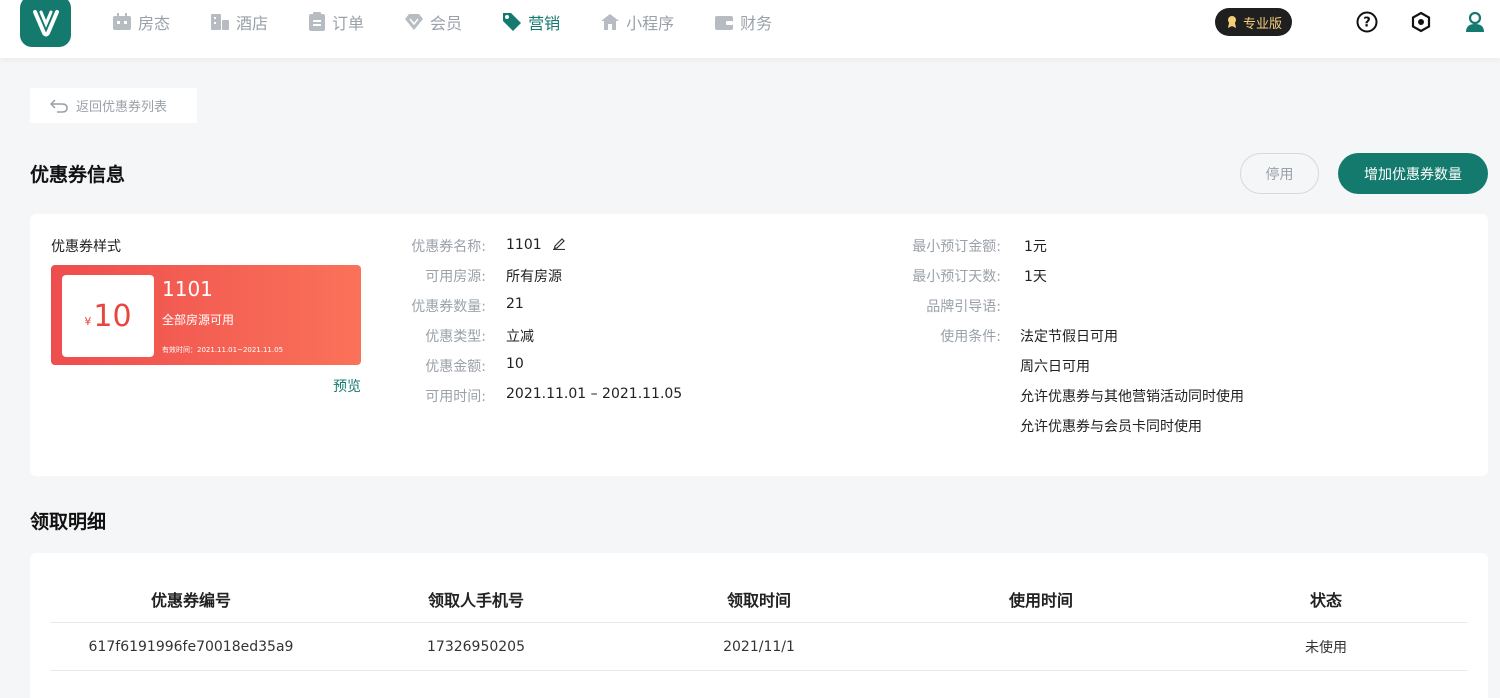 The height and width of the screenshot is (698, 1500). I want to click on clipboard-icon, so click(317, 21).